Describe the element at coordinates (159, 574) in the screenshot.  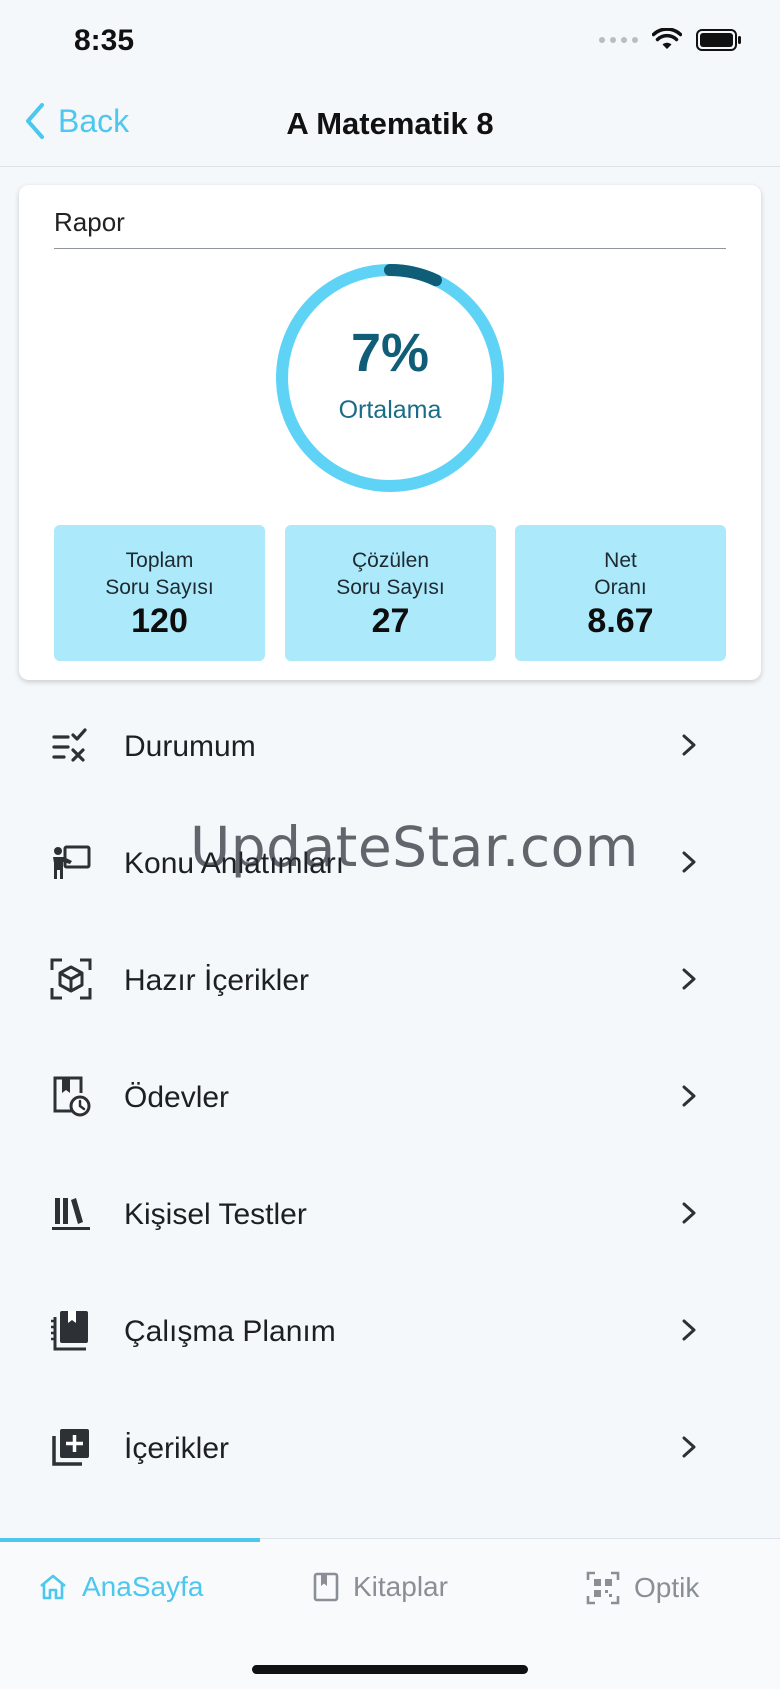
I see `stat-label: Toplam Soru Sayısı` at that location.